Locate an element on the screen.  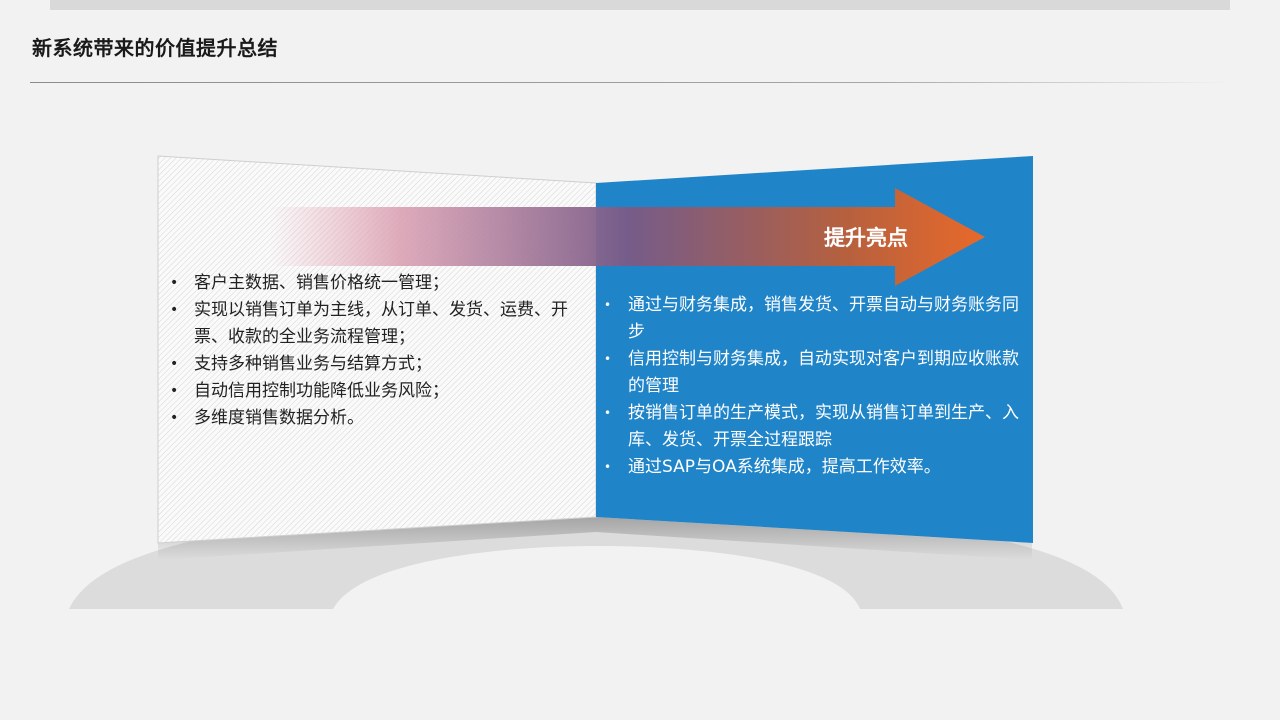
list-item: 支持多种销售业务与结算方式； is located at coordinates (375, 364).